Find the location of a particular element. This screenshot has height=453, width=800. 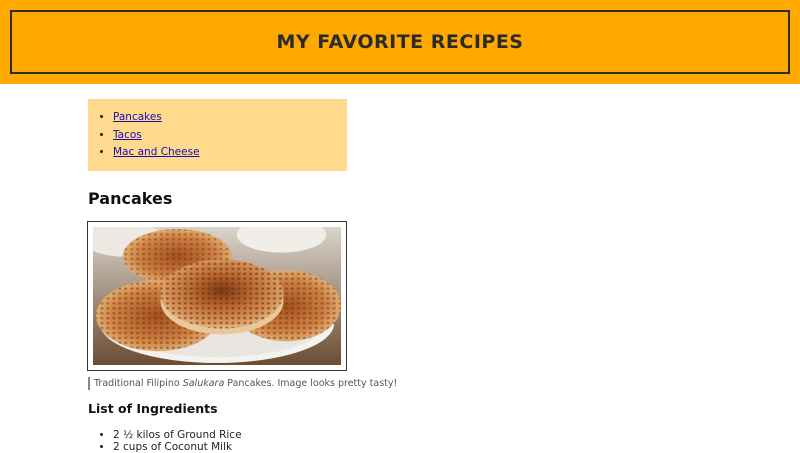

recipe-link-list: Pancakes Tacos Mac and Cheese is located at coordinates (217, 130).